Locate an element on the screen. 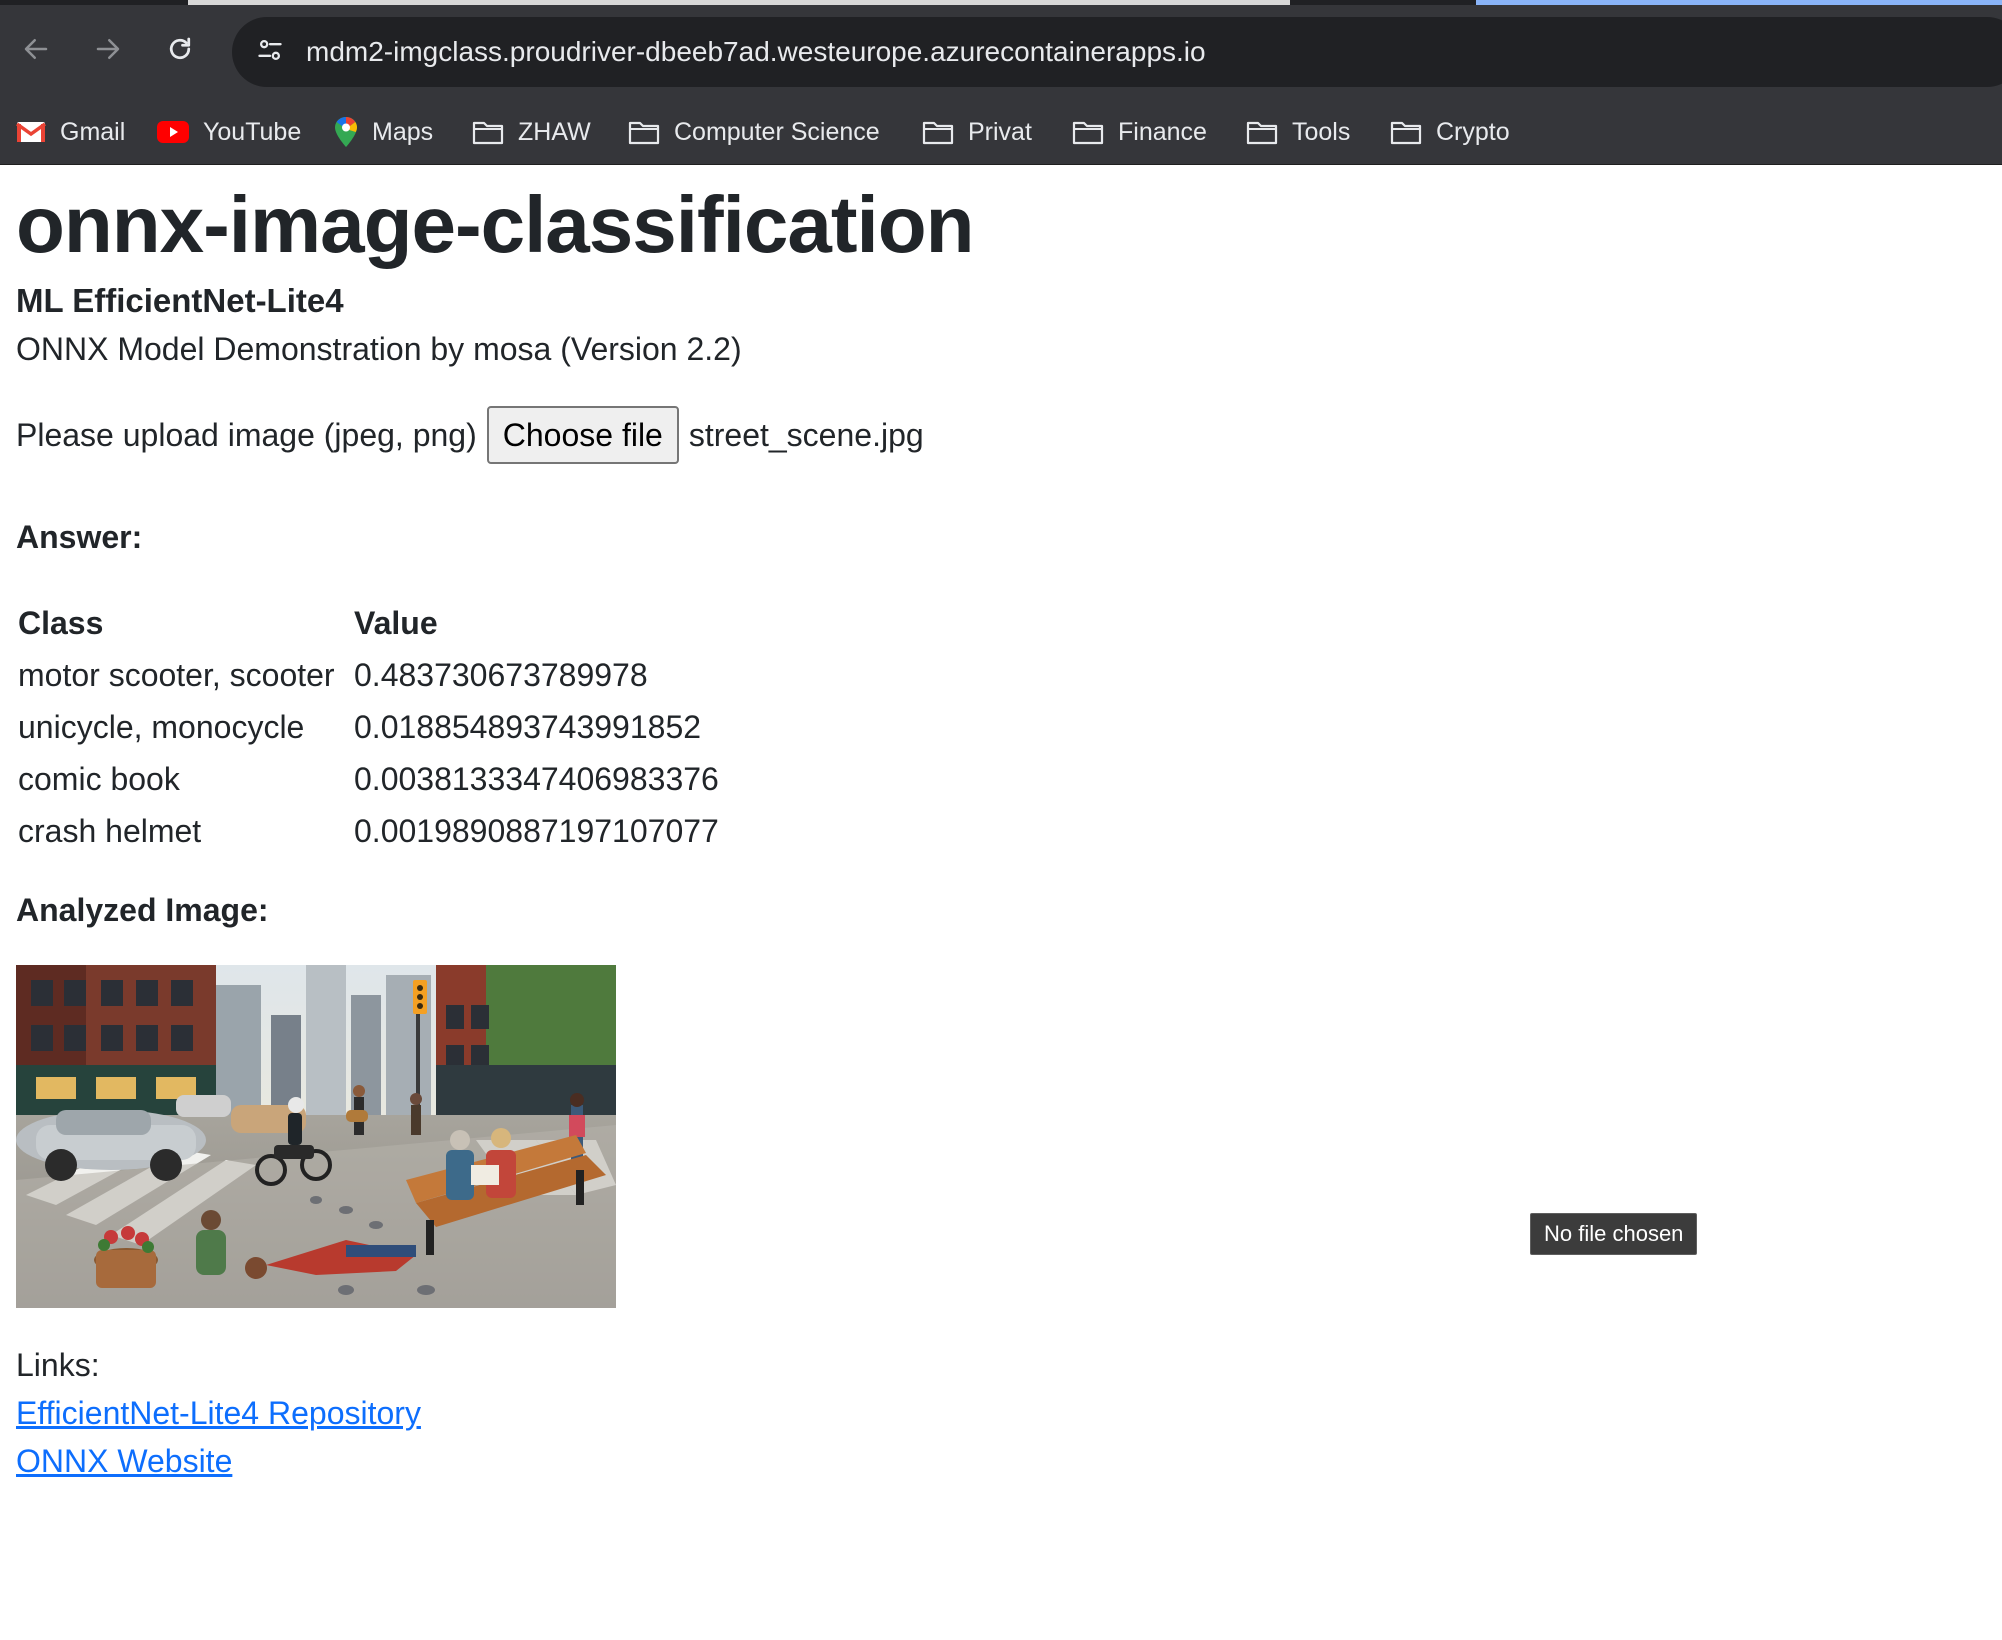 This screenshot has height=1640, width=2002. bookmark-label: Crypto is located at coordinates (1473, 131).